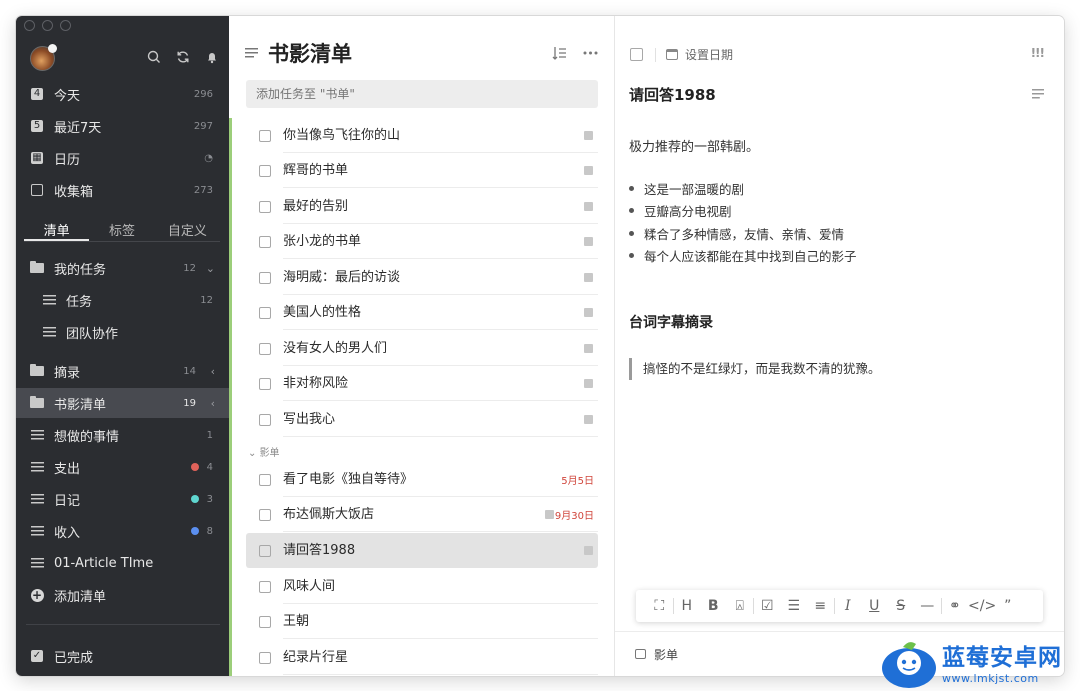 This screenshot has width=1080, height=691. What do you see at coordinates (927, 606) in the screenshot?
I see `horizontal-rule-icon: —` at bounding box center [927, 606].